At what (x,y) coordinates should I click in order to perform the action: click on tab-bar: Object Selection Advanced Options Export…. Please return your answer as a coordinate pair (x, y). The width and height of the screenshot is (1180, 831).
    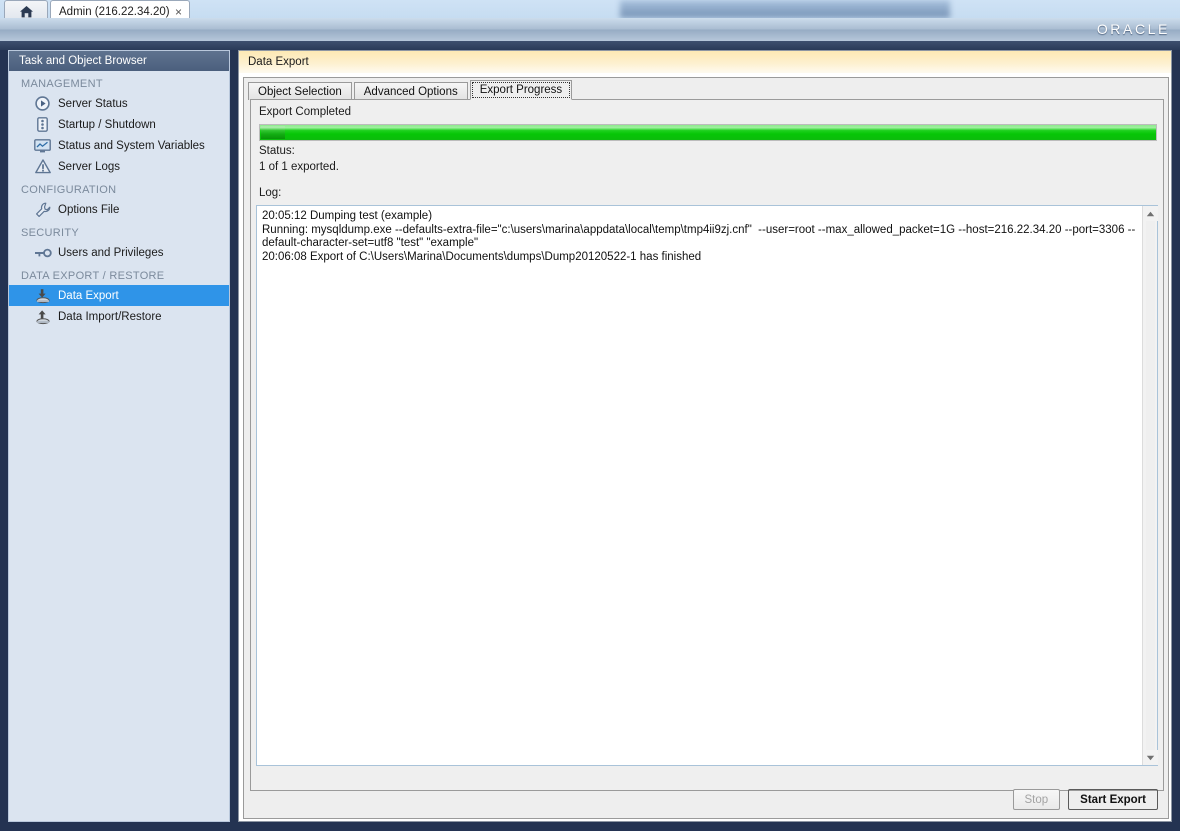
    Looking at the image, I should click on (411, 90).